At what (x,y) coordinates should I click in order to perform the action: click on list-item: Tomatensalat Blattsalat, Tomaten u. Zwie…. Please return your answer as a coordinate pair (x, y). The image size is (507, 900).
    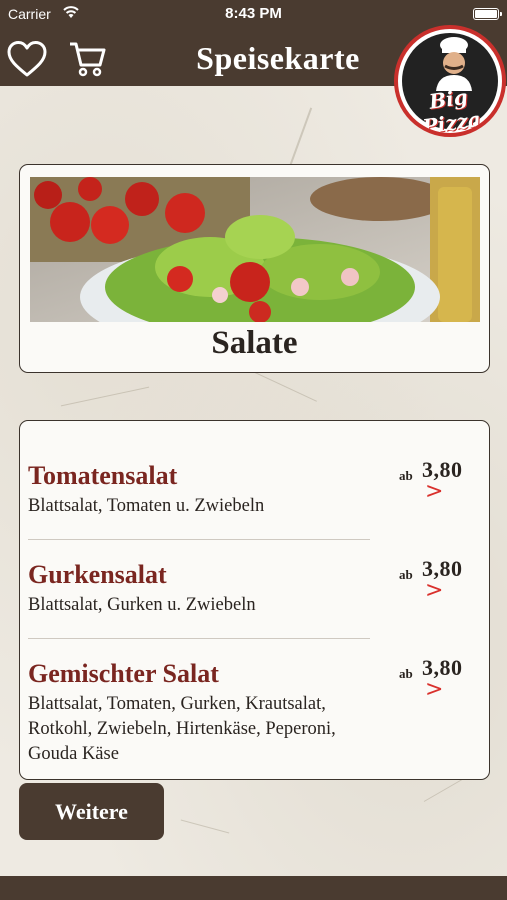
    Looking at the image, I should click on (254, 499).